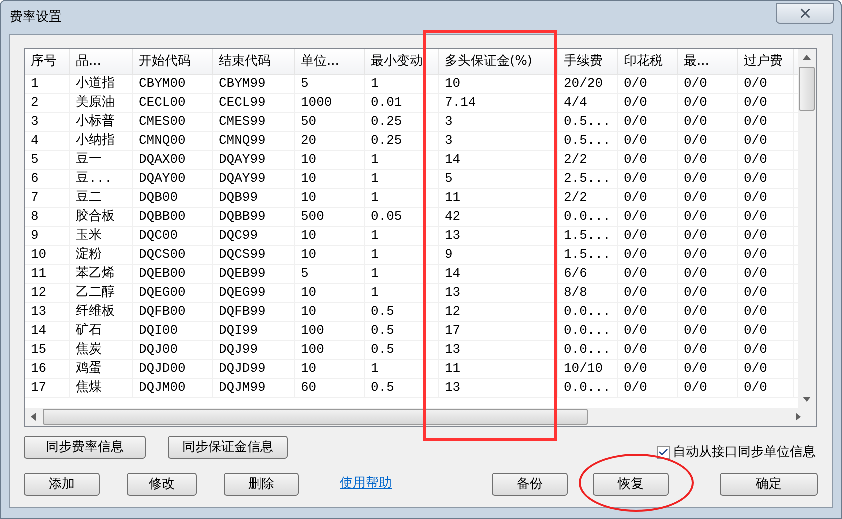 The image size is (842, 519). What do you see at coordinates (101, 274) in the screenshot?
I see `table-cell: 苯乙烯` at bounding box center [101, 274].